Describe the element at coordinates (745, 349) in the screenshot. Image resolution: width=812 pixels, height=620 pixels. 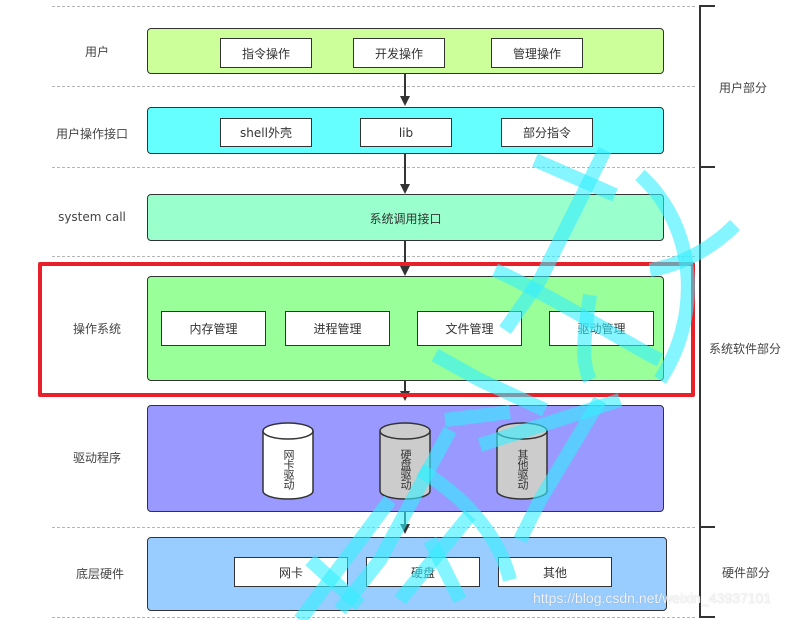
I see `section-label-system-software: 系统软件部分` at that location.